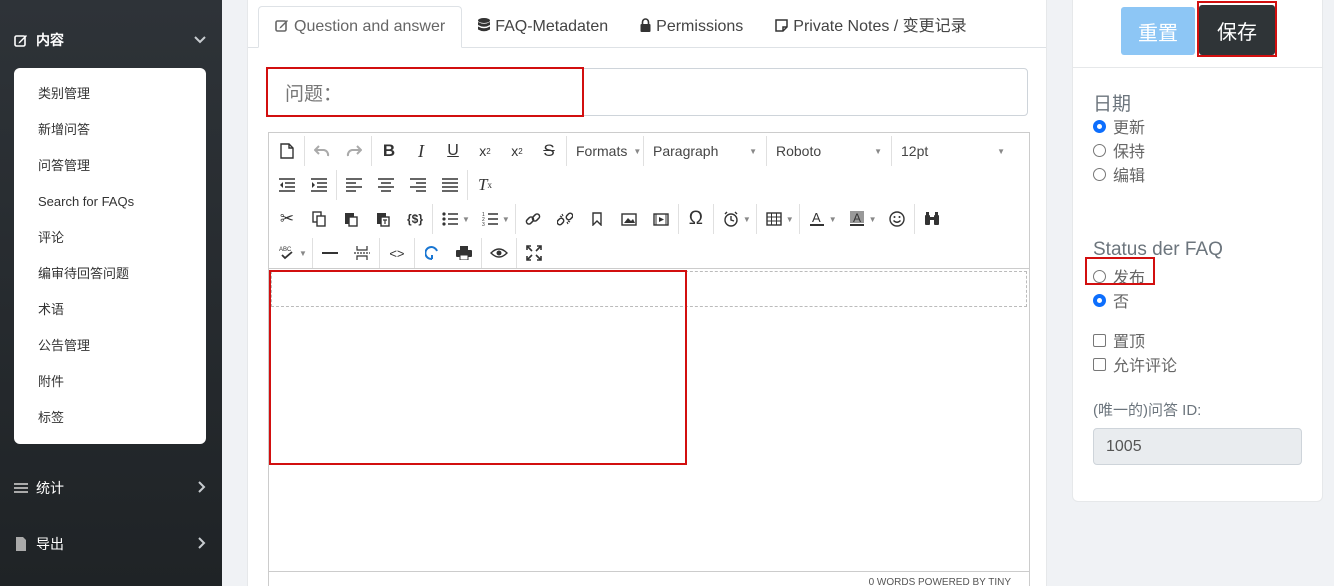 This screenshot has height=586, width=1334. Describe the element at coordinates (389, 151) in the screenshot. I see `bold-icon: B` at that location.